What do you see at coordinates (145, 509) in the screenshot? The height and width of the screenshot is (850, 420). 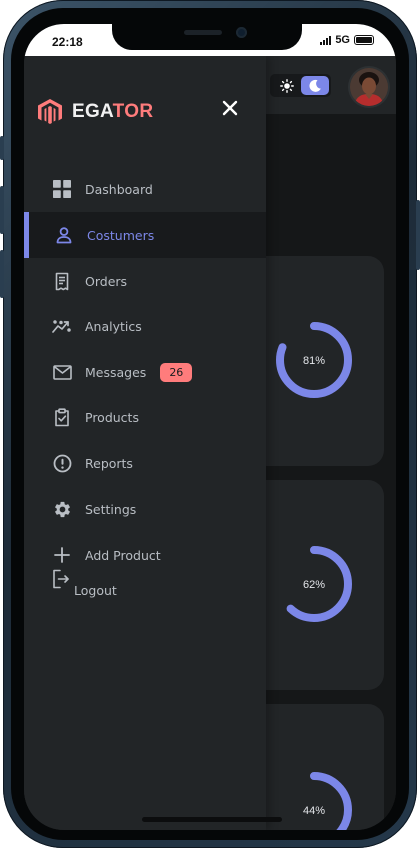 I see `nav-item-settings: Settings` at bounding box center [145, 509].